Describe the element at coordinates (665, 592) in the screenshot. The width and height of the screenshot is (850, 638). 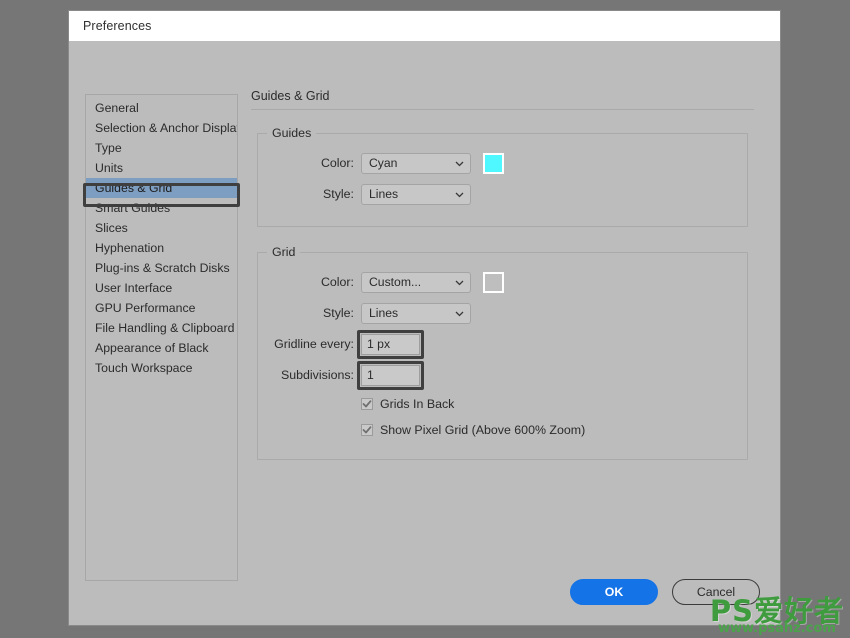
I see `dialog-footer: OK Cancel` at that location.